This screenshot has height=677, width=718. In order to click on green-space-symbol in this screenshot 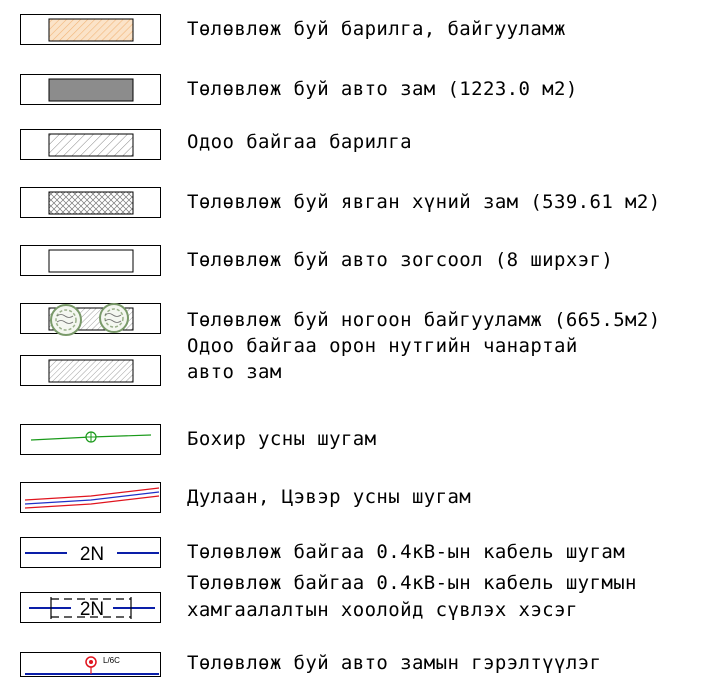, I will do `click(90, 319)`.